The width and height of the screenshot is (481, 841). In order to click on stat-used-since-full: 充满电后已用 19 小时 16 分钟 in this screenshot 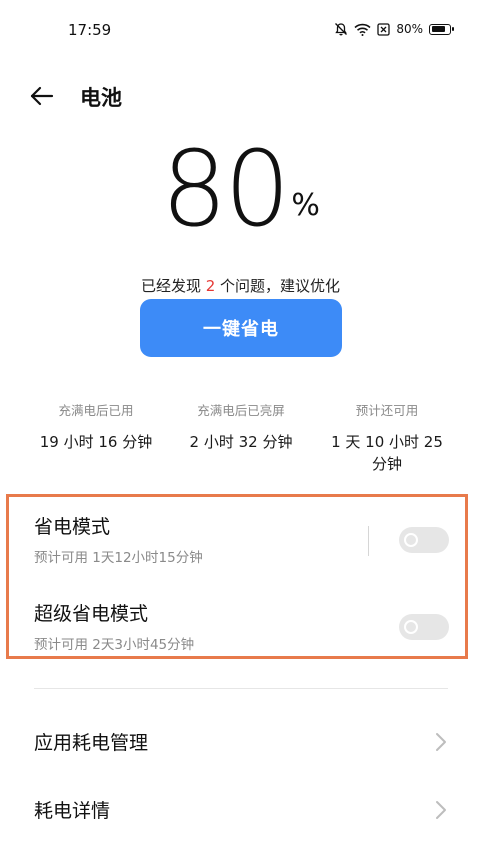, I will do `click(96, 426)`.